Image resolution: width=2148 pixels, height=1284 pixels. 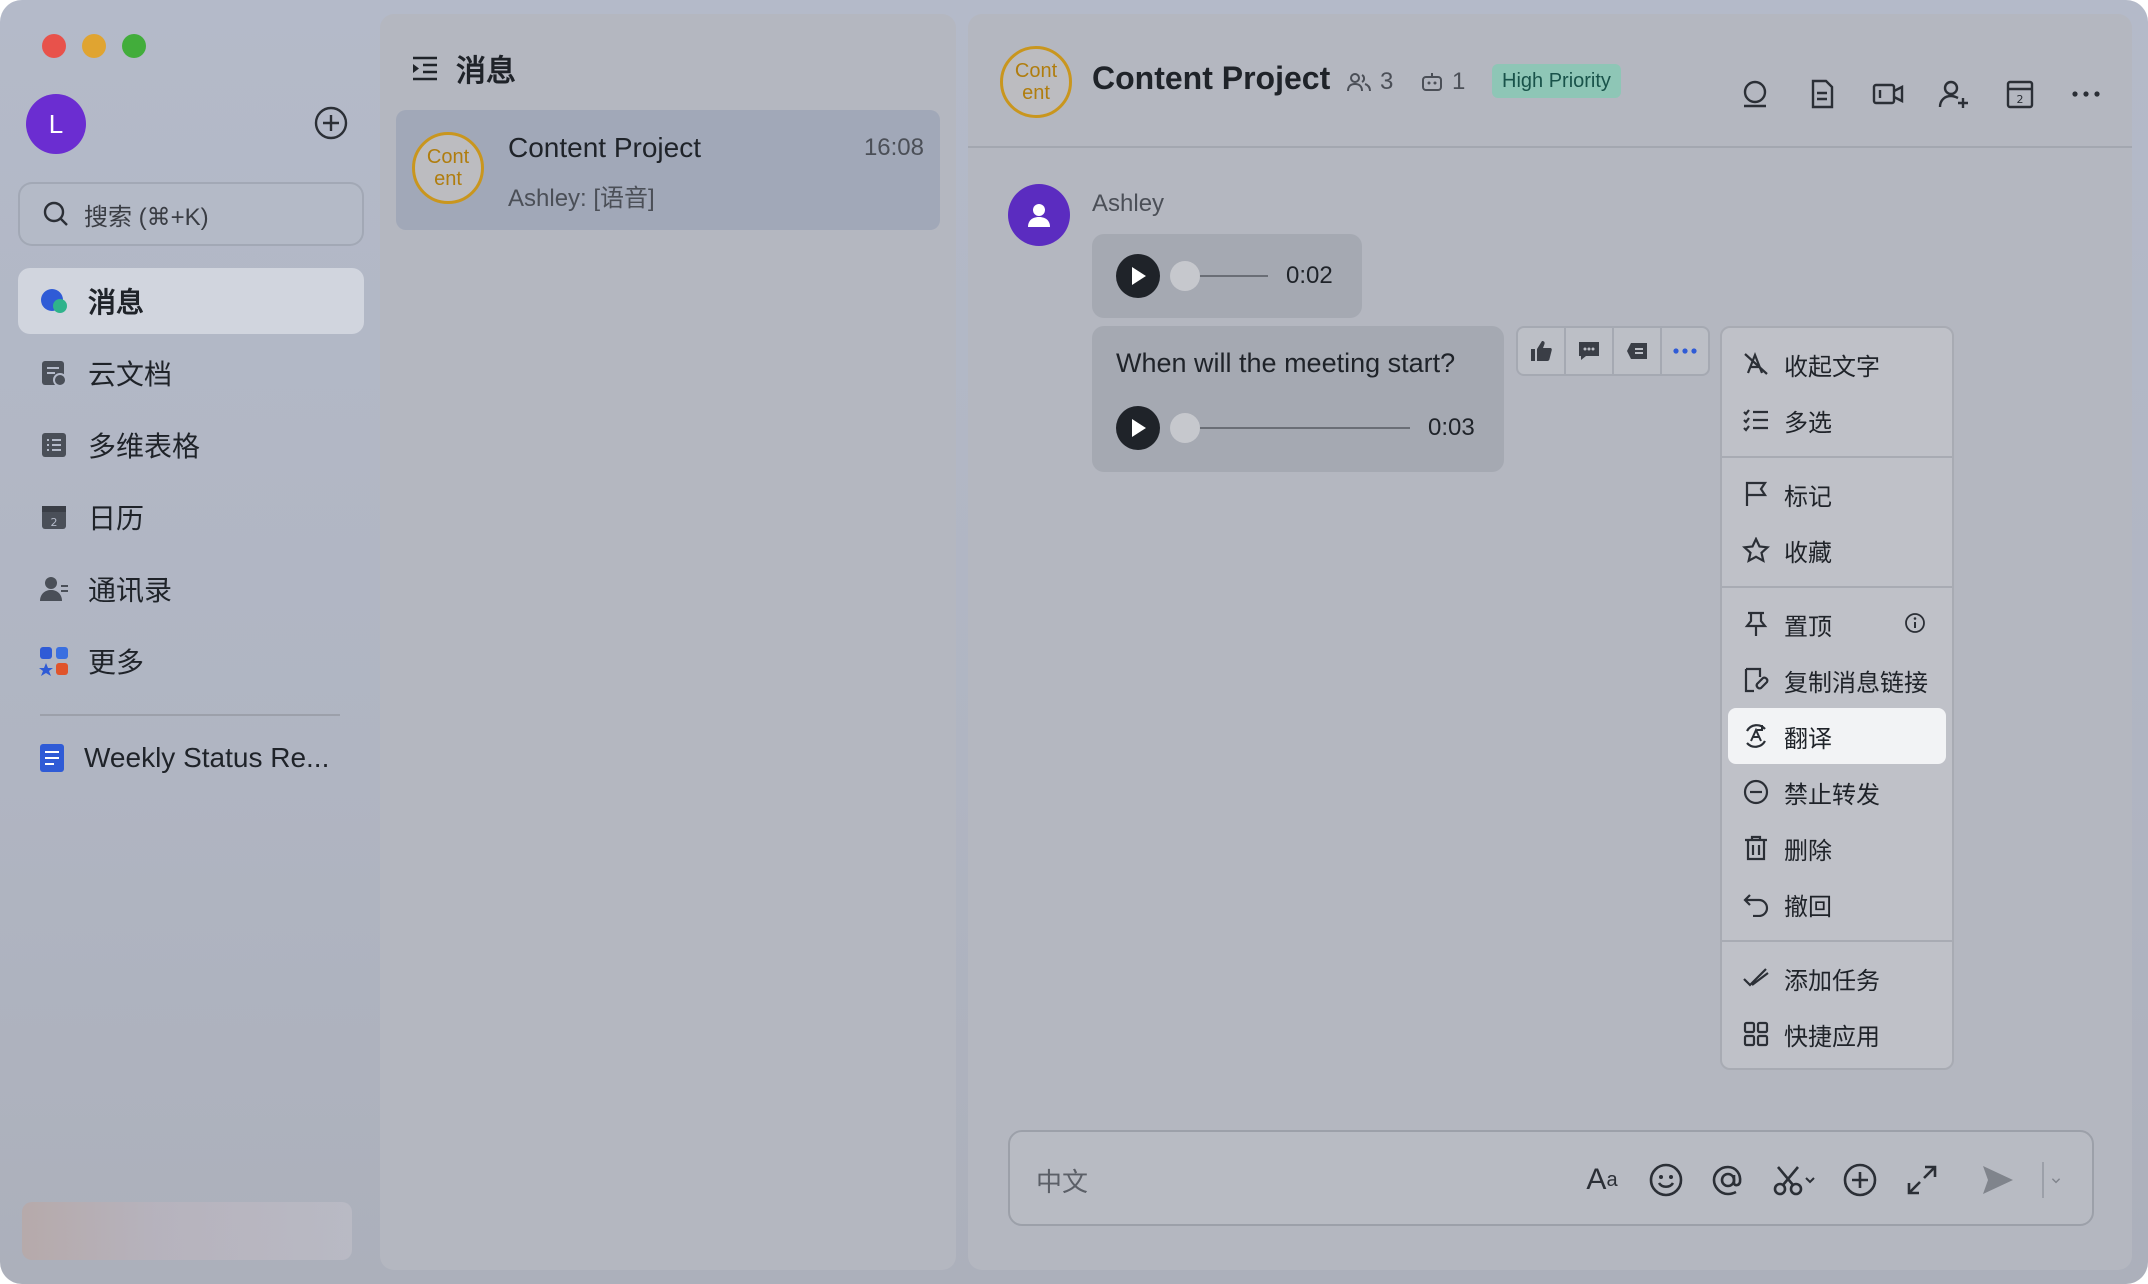 I want to click on more-options-icon, so click(x=2086, y=94).